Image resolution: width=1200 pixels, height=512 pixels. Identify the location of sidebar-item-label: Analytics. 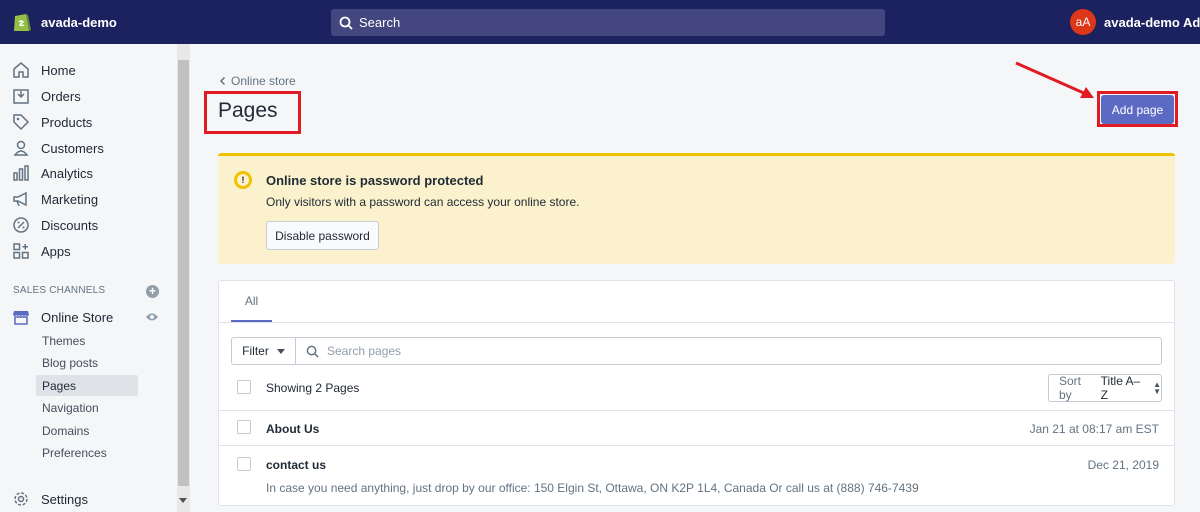
(67, 173).